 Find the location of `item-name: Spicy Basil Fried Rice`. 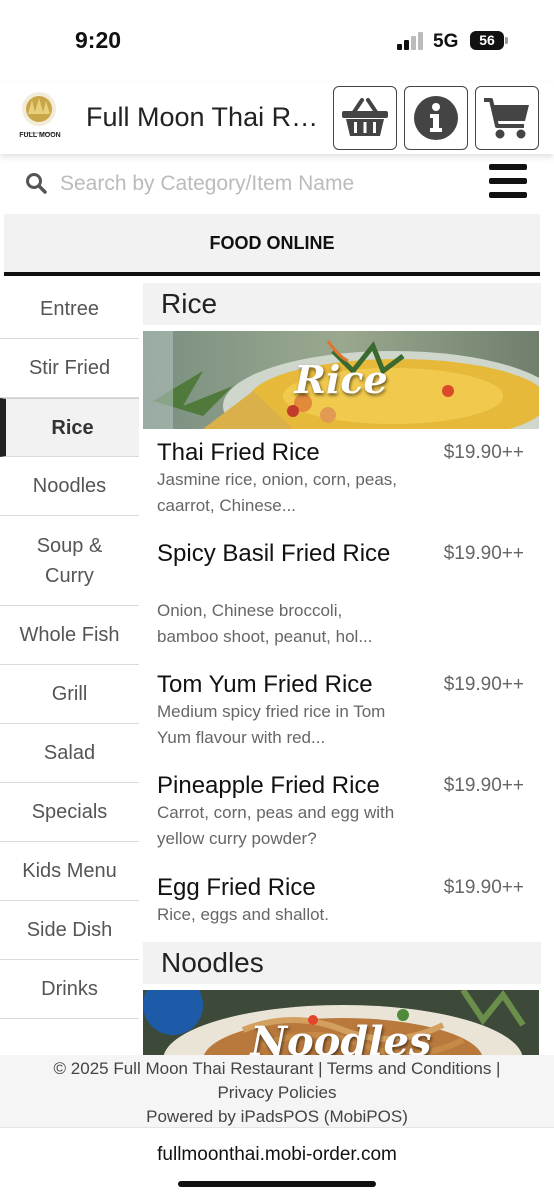

item-name: Spicy Basil Fried Rice is located at coordinates (274, 553).